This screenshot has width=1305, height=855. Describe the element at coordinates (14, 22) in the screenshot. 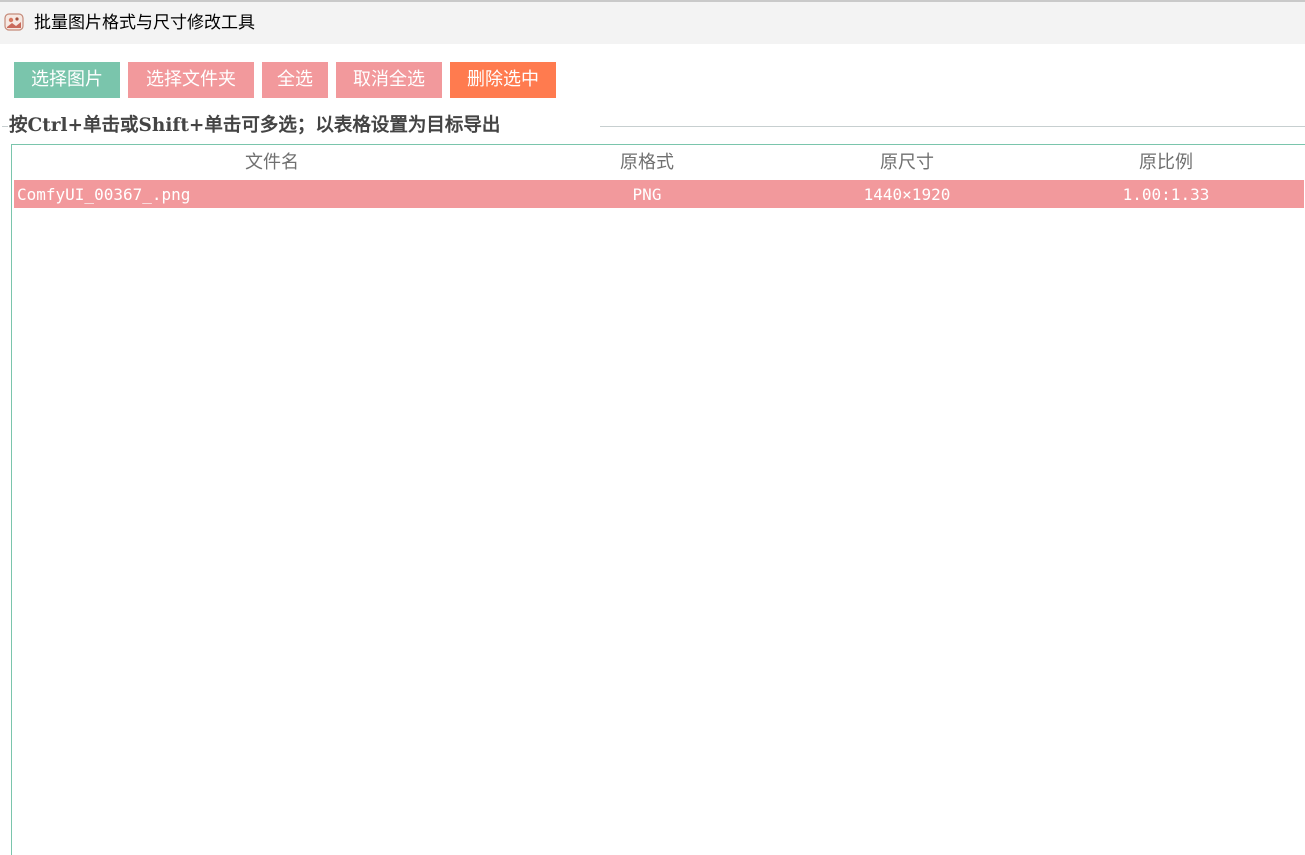

I see `app-photo-icon` at that location.